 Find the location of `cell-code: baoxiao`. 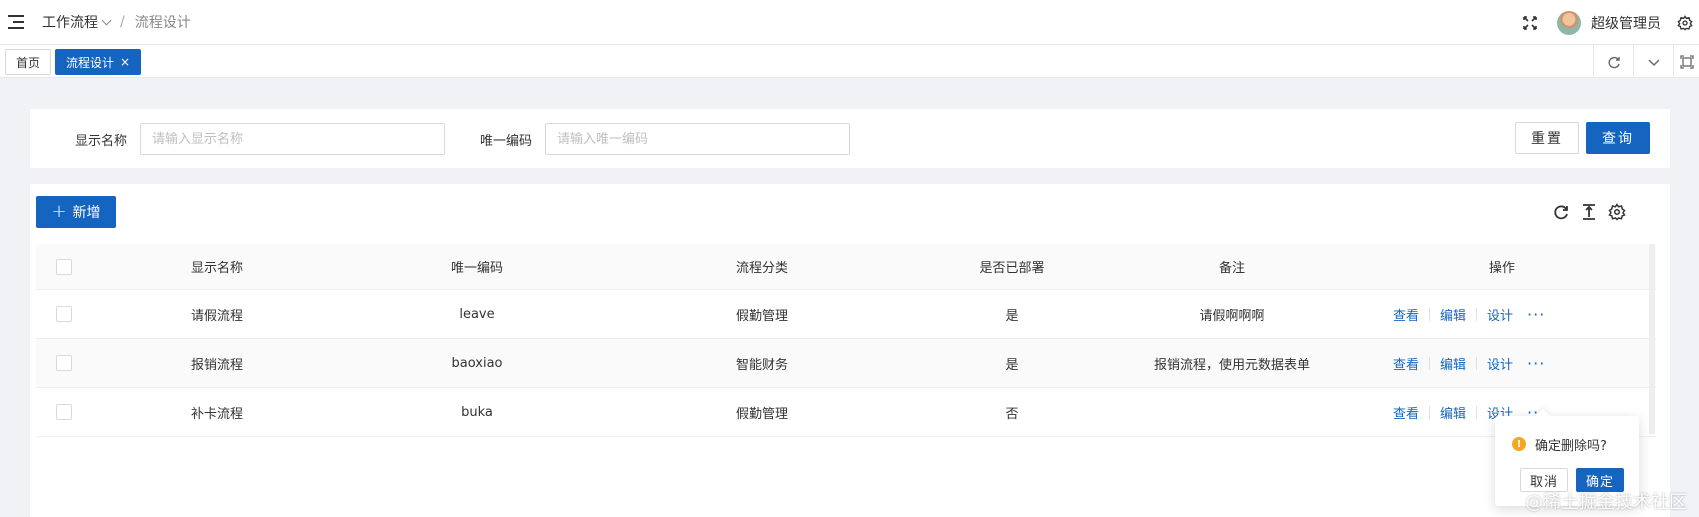

cell-code: baoxiao is located at coordinates (477, 363).